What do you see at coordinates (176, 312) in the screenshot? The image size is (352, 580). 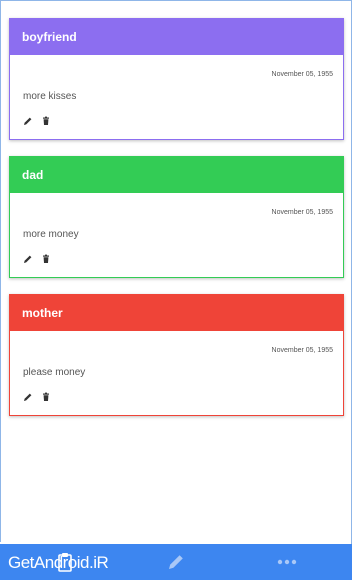 I see `note-card-header: mother` at bounding box center [176, 312].